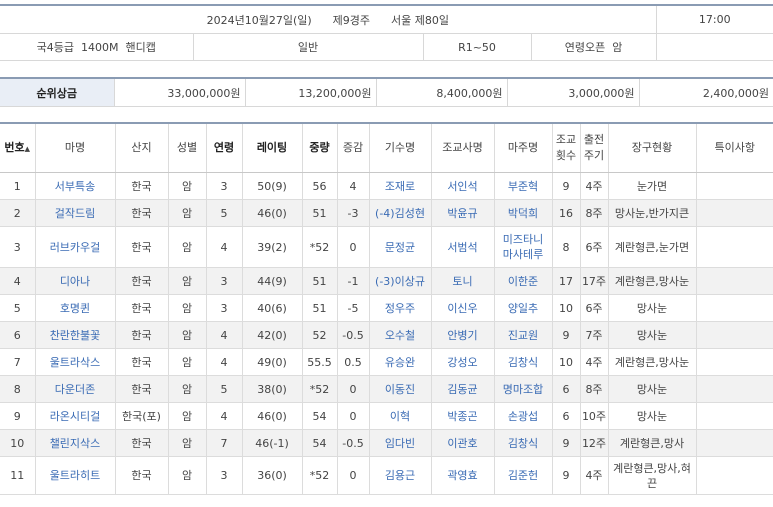  What do you see at coordinates (442, 92) in the screenshot?
I see `prize-3rd: 8,400,000원` at bounding box center [442, 92].